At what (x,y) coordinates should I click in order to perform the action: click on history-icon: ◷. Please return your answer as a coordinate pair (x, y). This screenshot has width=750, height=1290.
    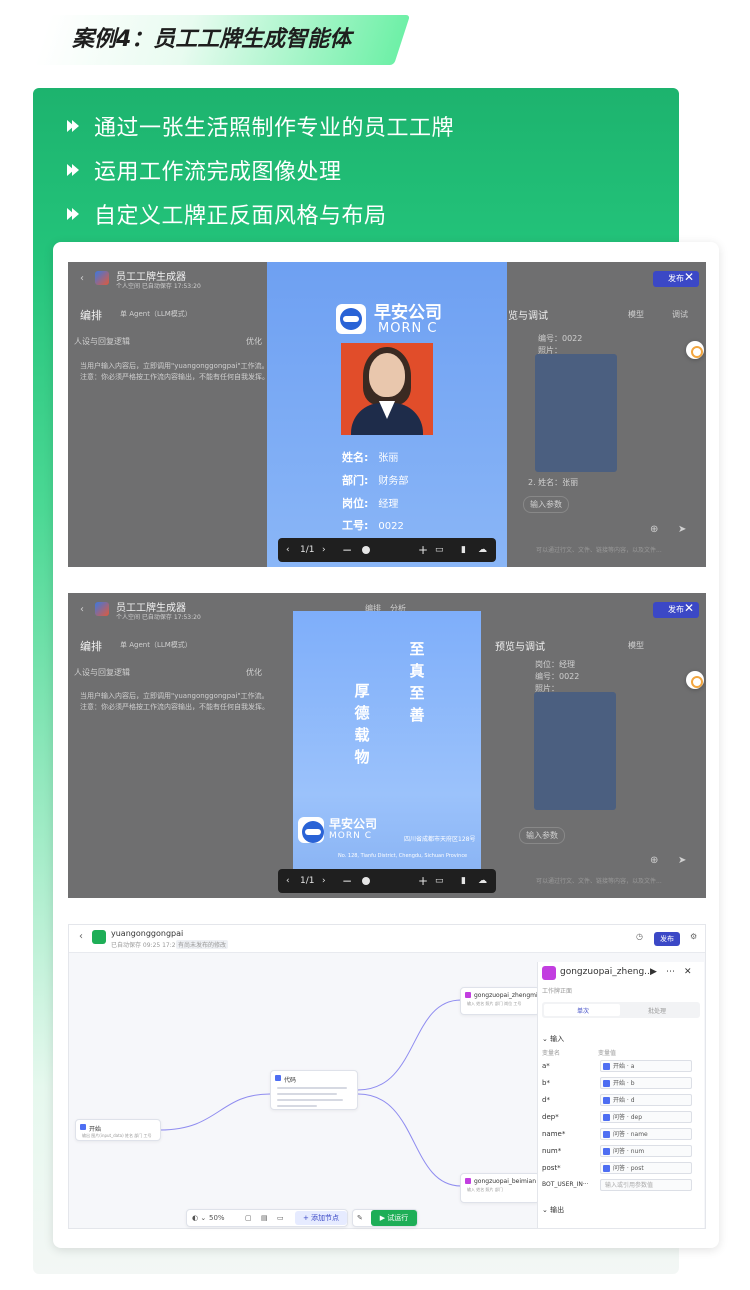
    Looking at the image, I should click on (639, 936).